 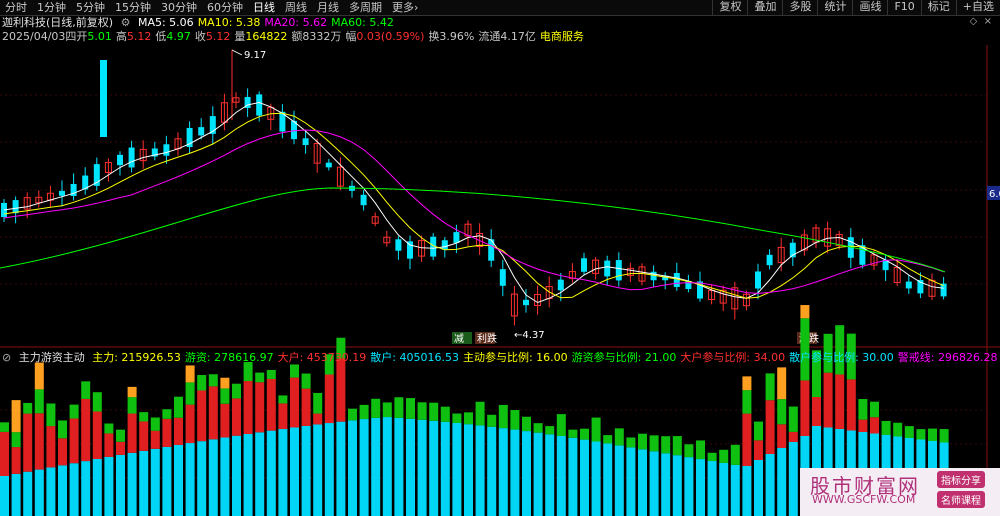 What do you see at coordinates (414, 357) in the screenshot?
I see `indicator-value: 散户: 405016.53` at bounding box center [414, 357].